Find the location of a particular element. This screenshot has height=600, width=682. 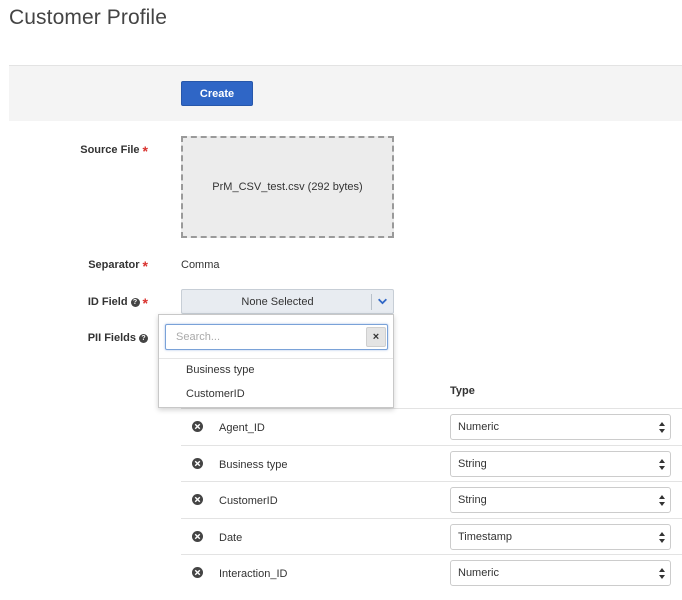

column-name: CustomerID is located at coordinates (248, 501).